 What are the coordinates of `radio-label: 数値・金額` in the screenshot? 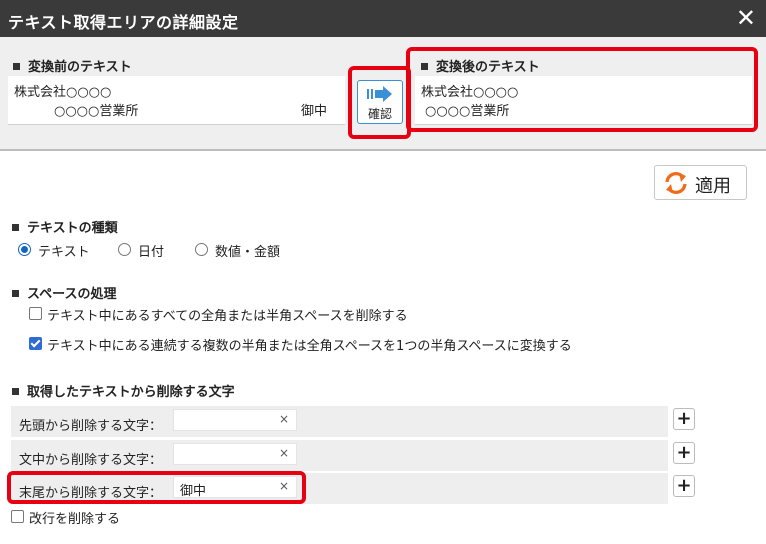 It's located at (248, 252).